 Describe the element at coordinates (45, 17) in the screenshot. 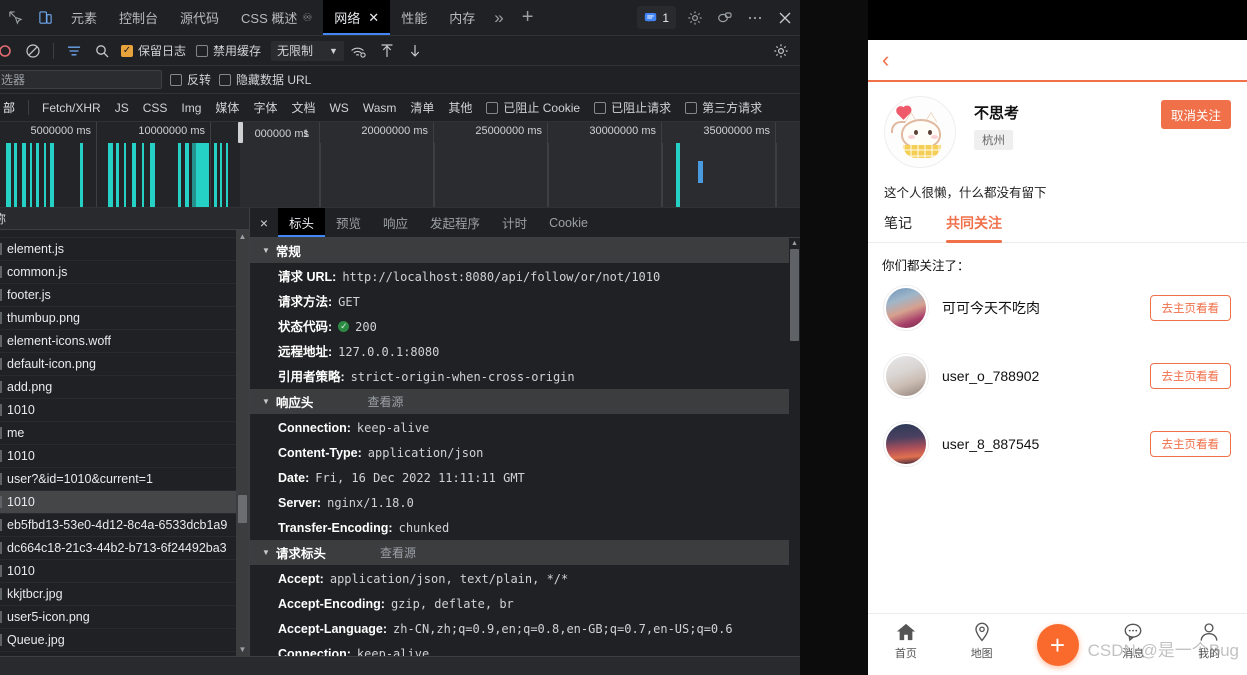

I see `device-toolbar-icon` at that location.